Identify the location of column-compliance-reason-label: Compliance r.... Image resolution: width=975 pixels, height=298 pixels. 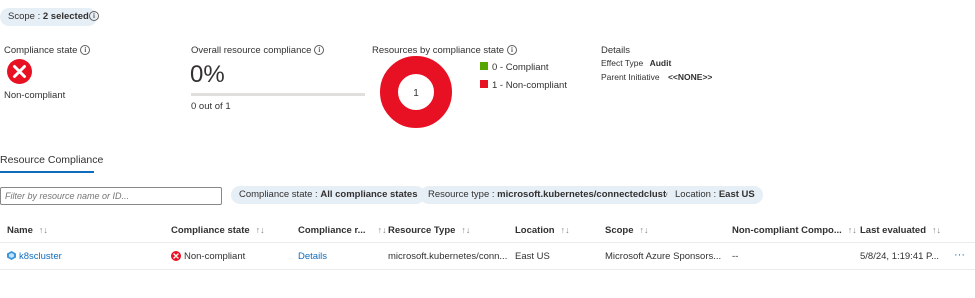
(332, 230).